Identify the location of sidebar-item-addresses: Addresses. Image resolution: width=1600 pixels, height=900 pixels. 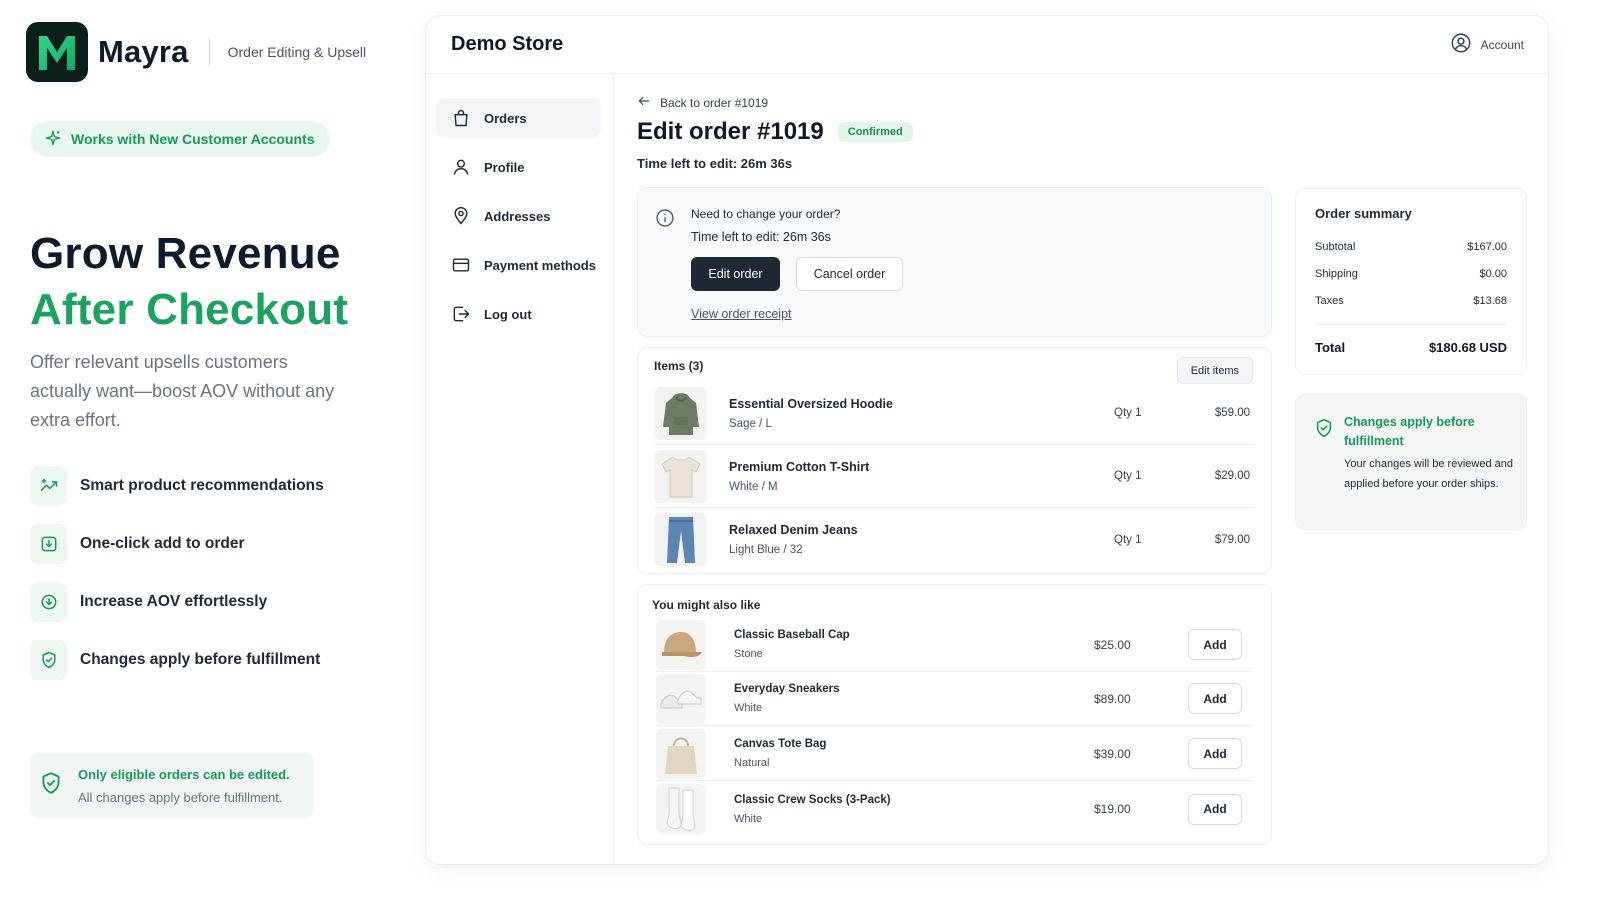
(518, 216).